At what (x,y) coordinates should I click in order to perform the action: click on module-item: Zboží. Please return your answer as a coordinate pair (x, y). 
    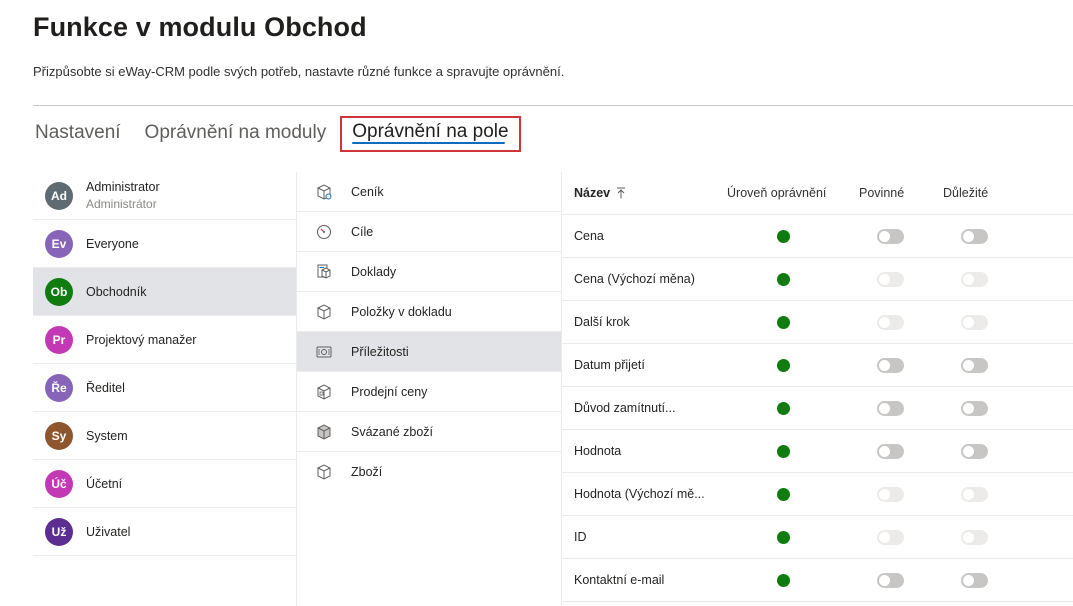
    Looking at the image, I should click on (429, 472).